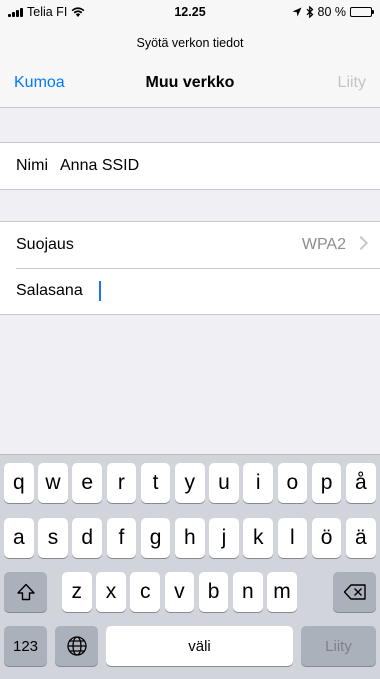  What do you see at coordinates (292, 483) in the screenshot?
I see `key-o: o` at bounding box center [292, 483].